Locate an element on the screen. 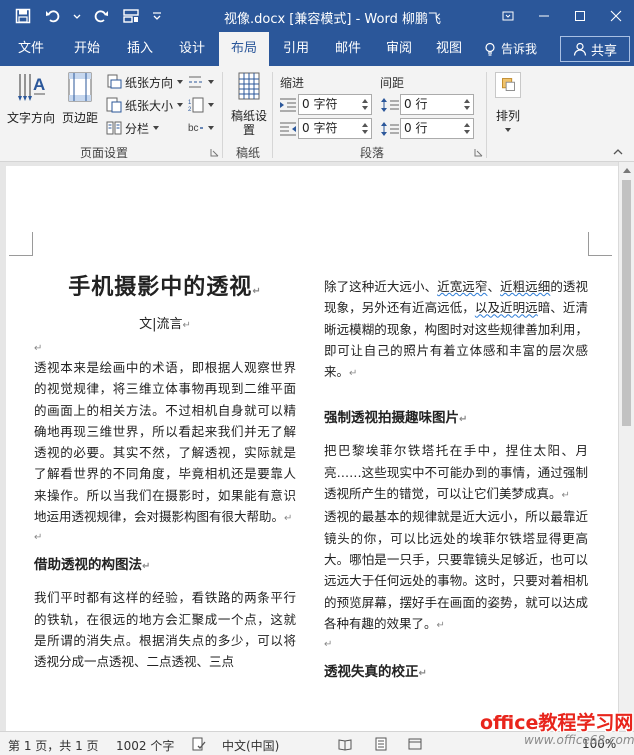  space-after-spinner: 0 行 is located at coordinates (427, 128).